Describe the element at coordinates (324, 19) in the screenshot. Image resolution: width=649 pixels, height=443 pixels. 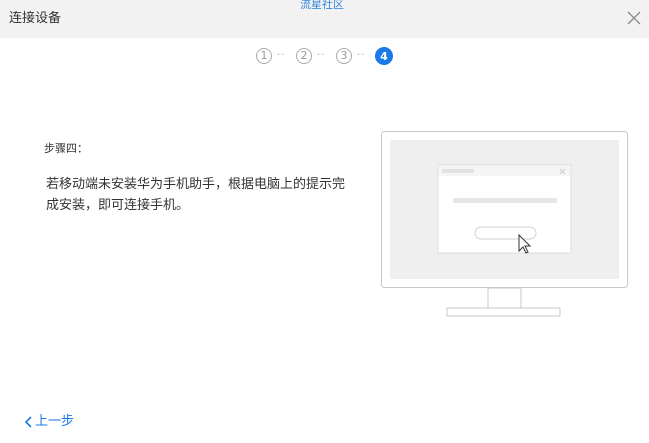
I see `title-bar: 连接设备 流星社区` at that location.